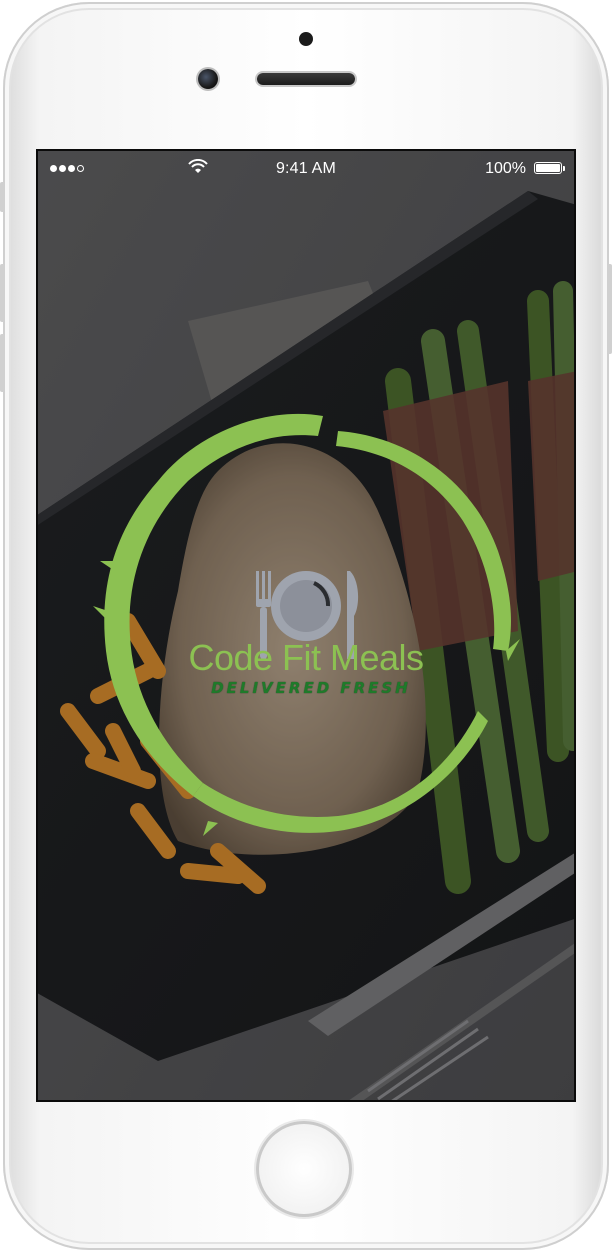 This screenshot has width=613, height=1255. Describe the element at coordinates (306, 169) in the screenshot. I see `status-bar: 9:41 AM 100%` at that location.